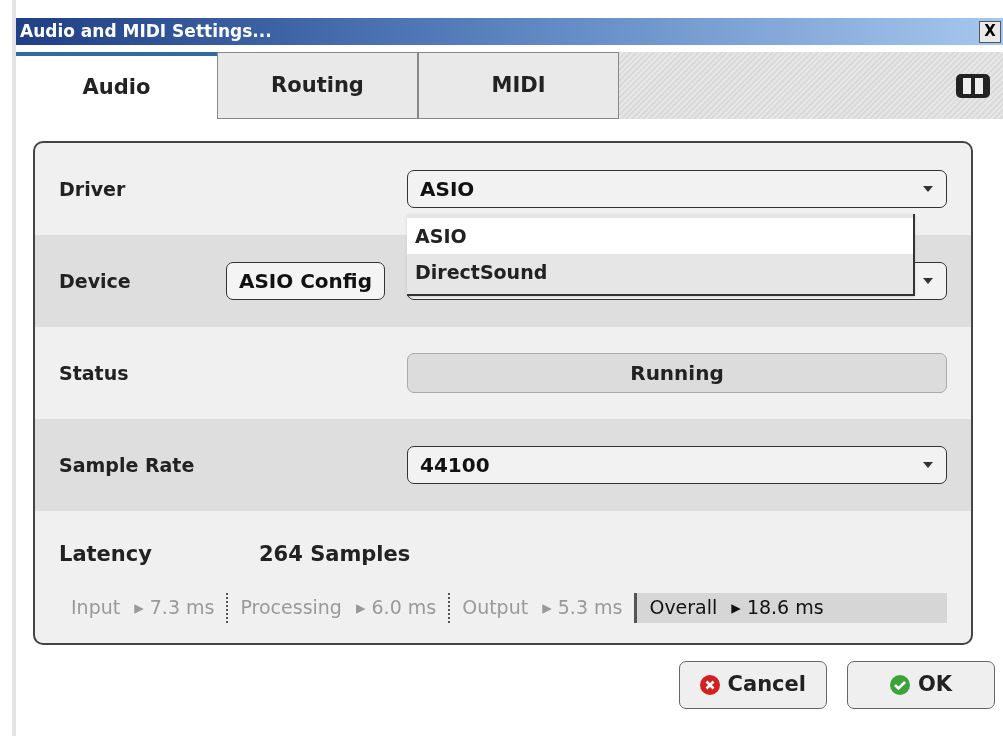  Describe the element at coordinates (335, 554) in the screenshot. I see `latency-value: 264 Samples` at that location.